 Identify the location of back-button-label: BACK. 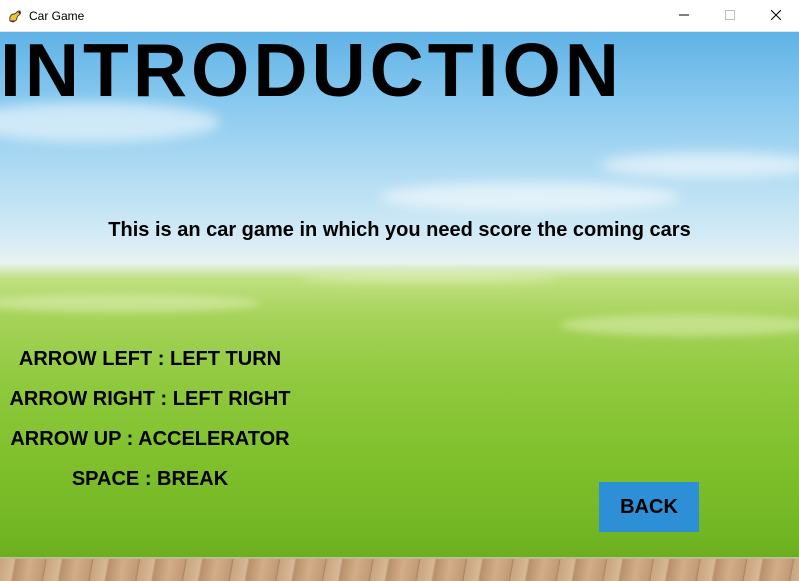
(649, 506).